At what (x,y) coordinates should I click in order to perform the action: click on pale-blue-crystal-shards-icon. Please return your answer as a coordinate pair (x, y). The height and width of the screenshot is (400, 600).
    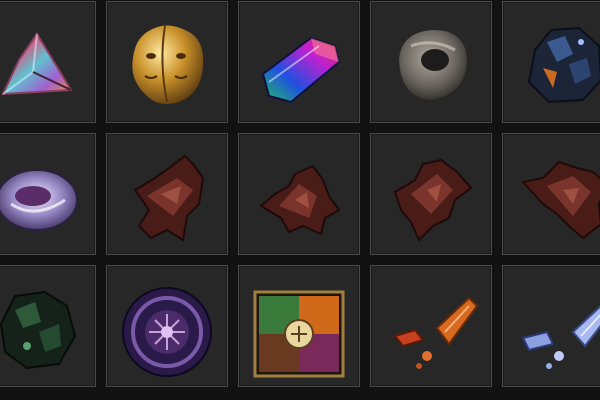
    Looking at the image, I should click on (560, 337).